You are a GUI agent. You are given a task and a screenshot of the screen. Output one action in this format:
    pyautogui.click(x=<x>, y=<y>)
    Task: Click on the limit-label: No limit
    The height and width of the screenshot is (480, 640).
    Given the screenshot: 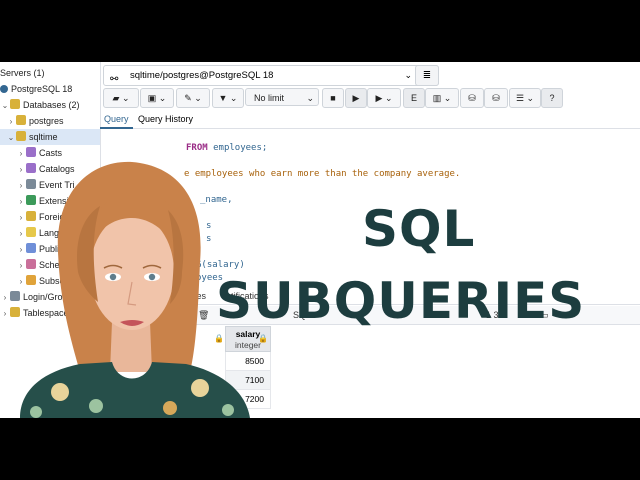 What is the action you would take?
    pyautogui.click(x=269, y=98)
    